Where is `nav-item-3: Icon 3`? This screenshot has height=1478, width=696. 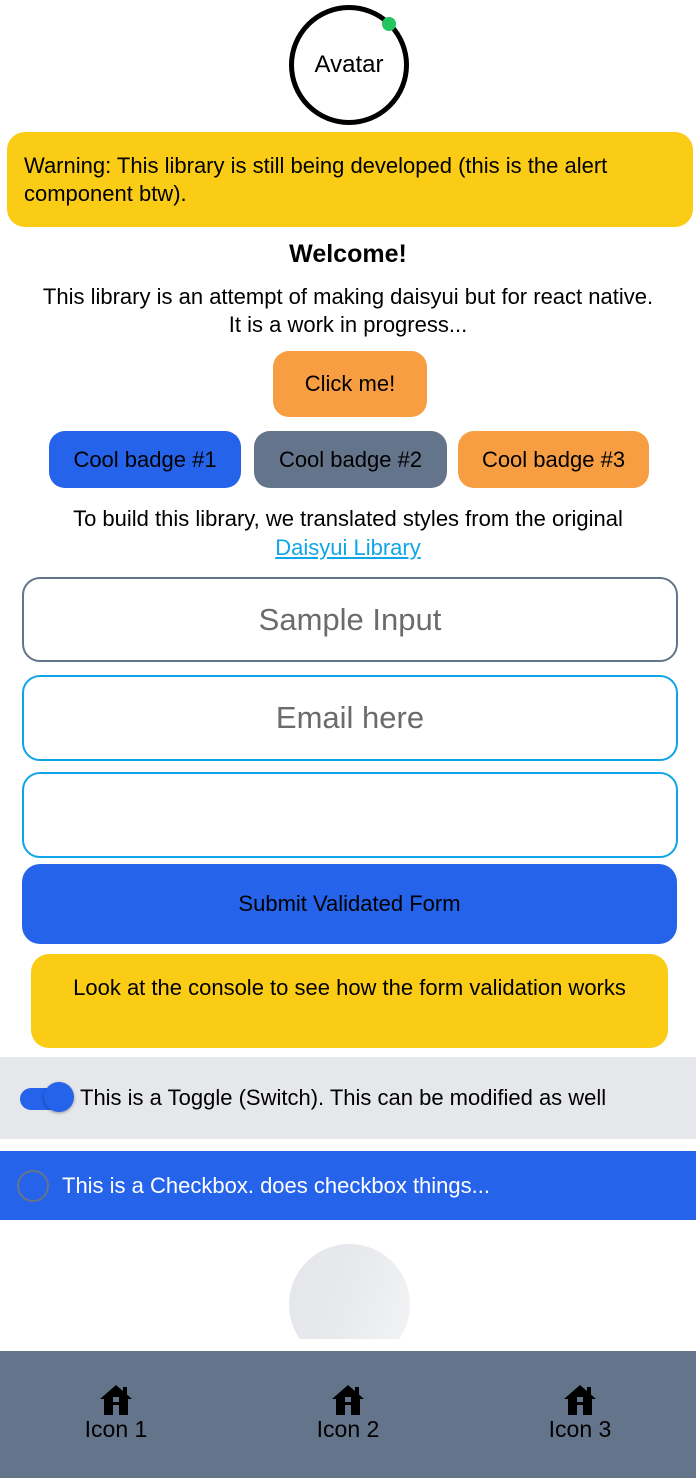
nav-item-3: Icon 3 is located at coordinates (580, 1414).